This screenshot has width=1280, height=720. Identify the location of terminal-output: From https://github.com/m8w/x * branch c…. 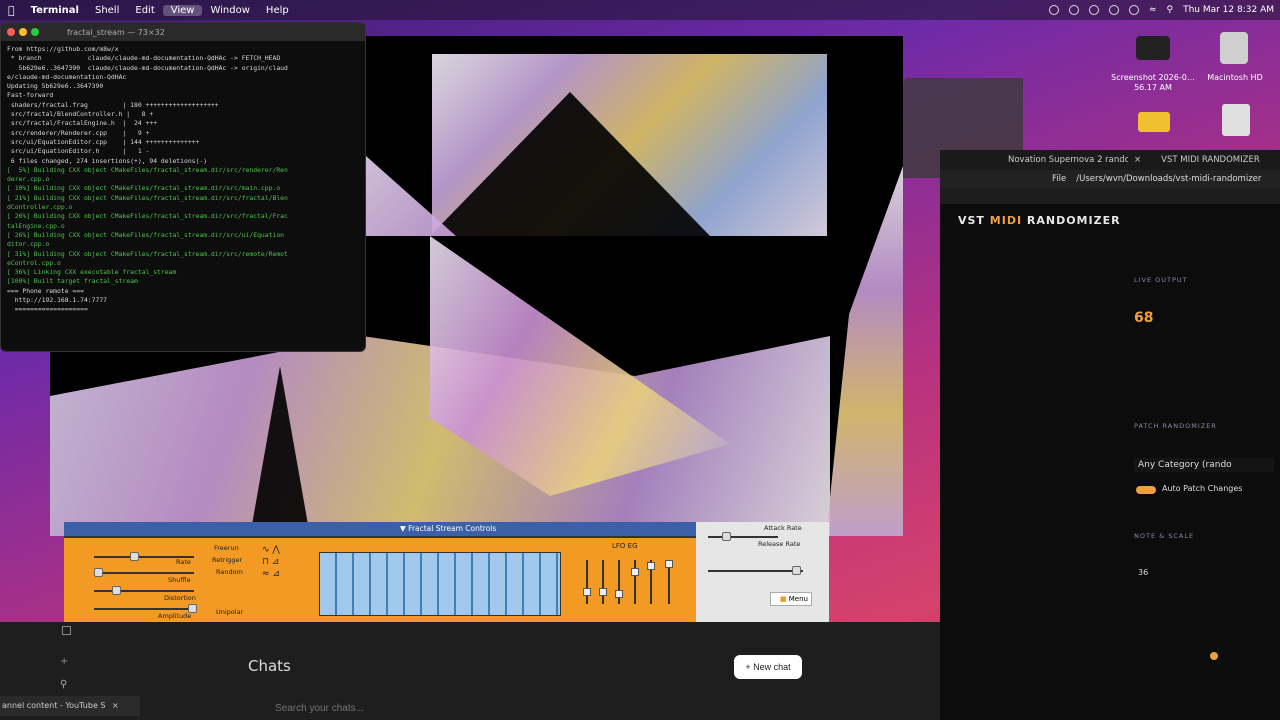
(183, 196).